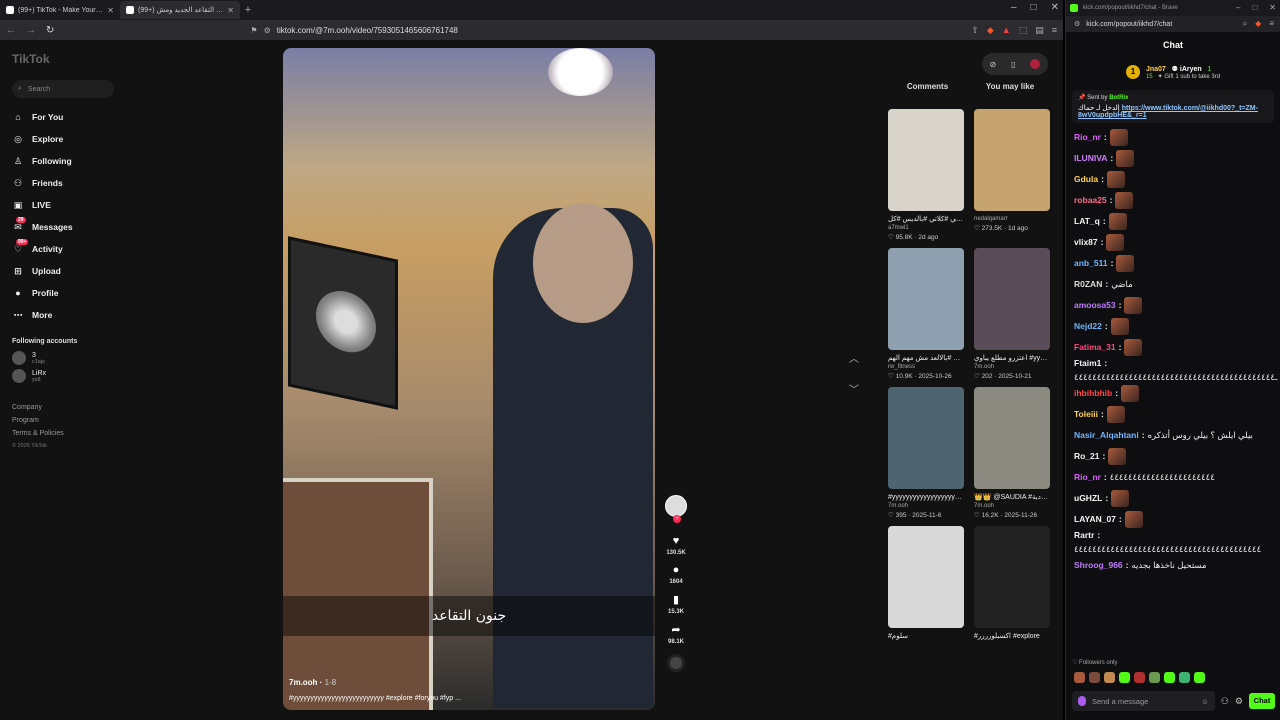  What do you see at coordinates (375, 682) in the screenshot?
I see `video-author: 7m.ooh · 1-8` at bounding box center [375, 682].